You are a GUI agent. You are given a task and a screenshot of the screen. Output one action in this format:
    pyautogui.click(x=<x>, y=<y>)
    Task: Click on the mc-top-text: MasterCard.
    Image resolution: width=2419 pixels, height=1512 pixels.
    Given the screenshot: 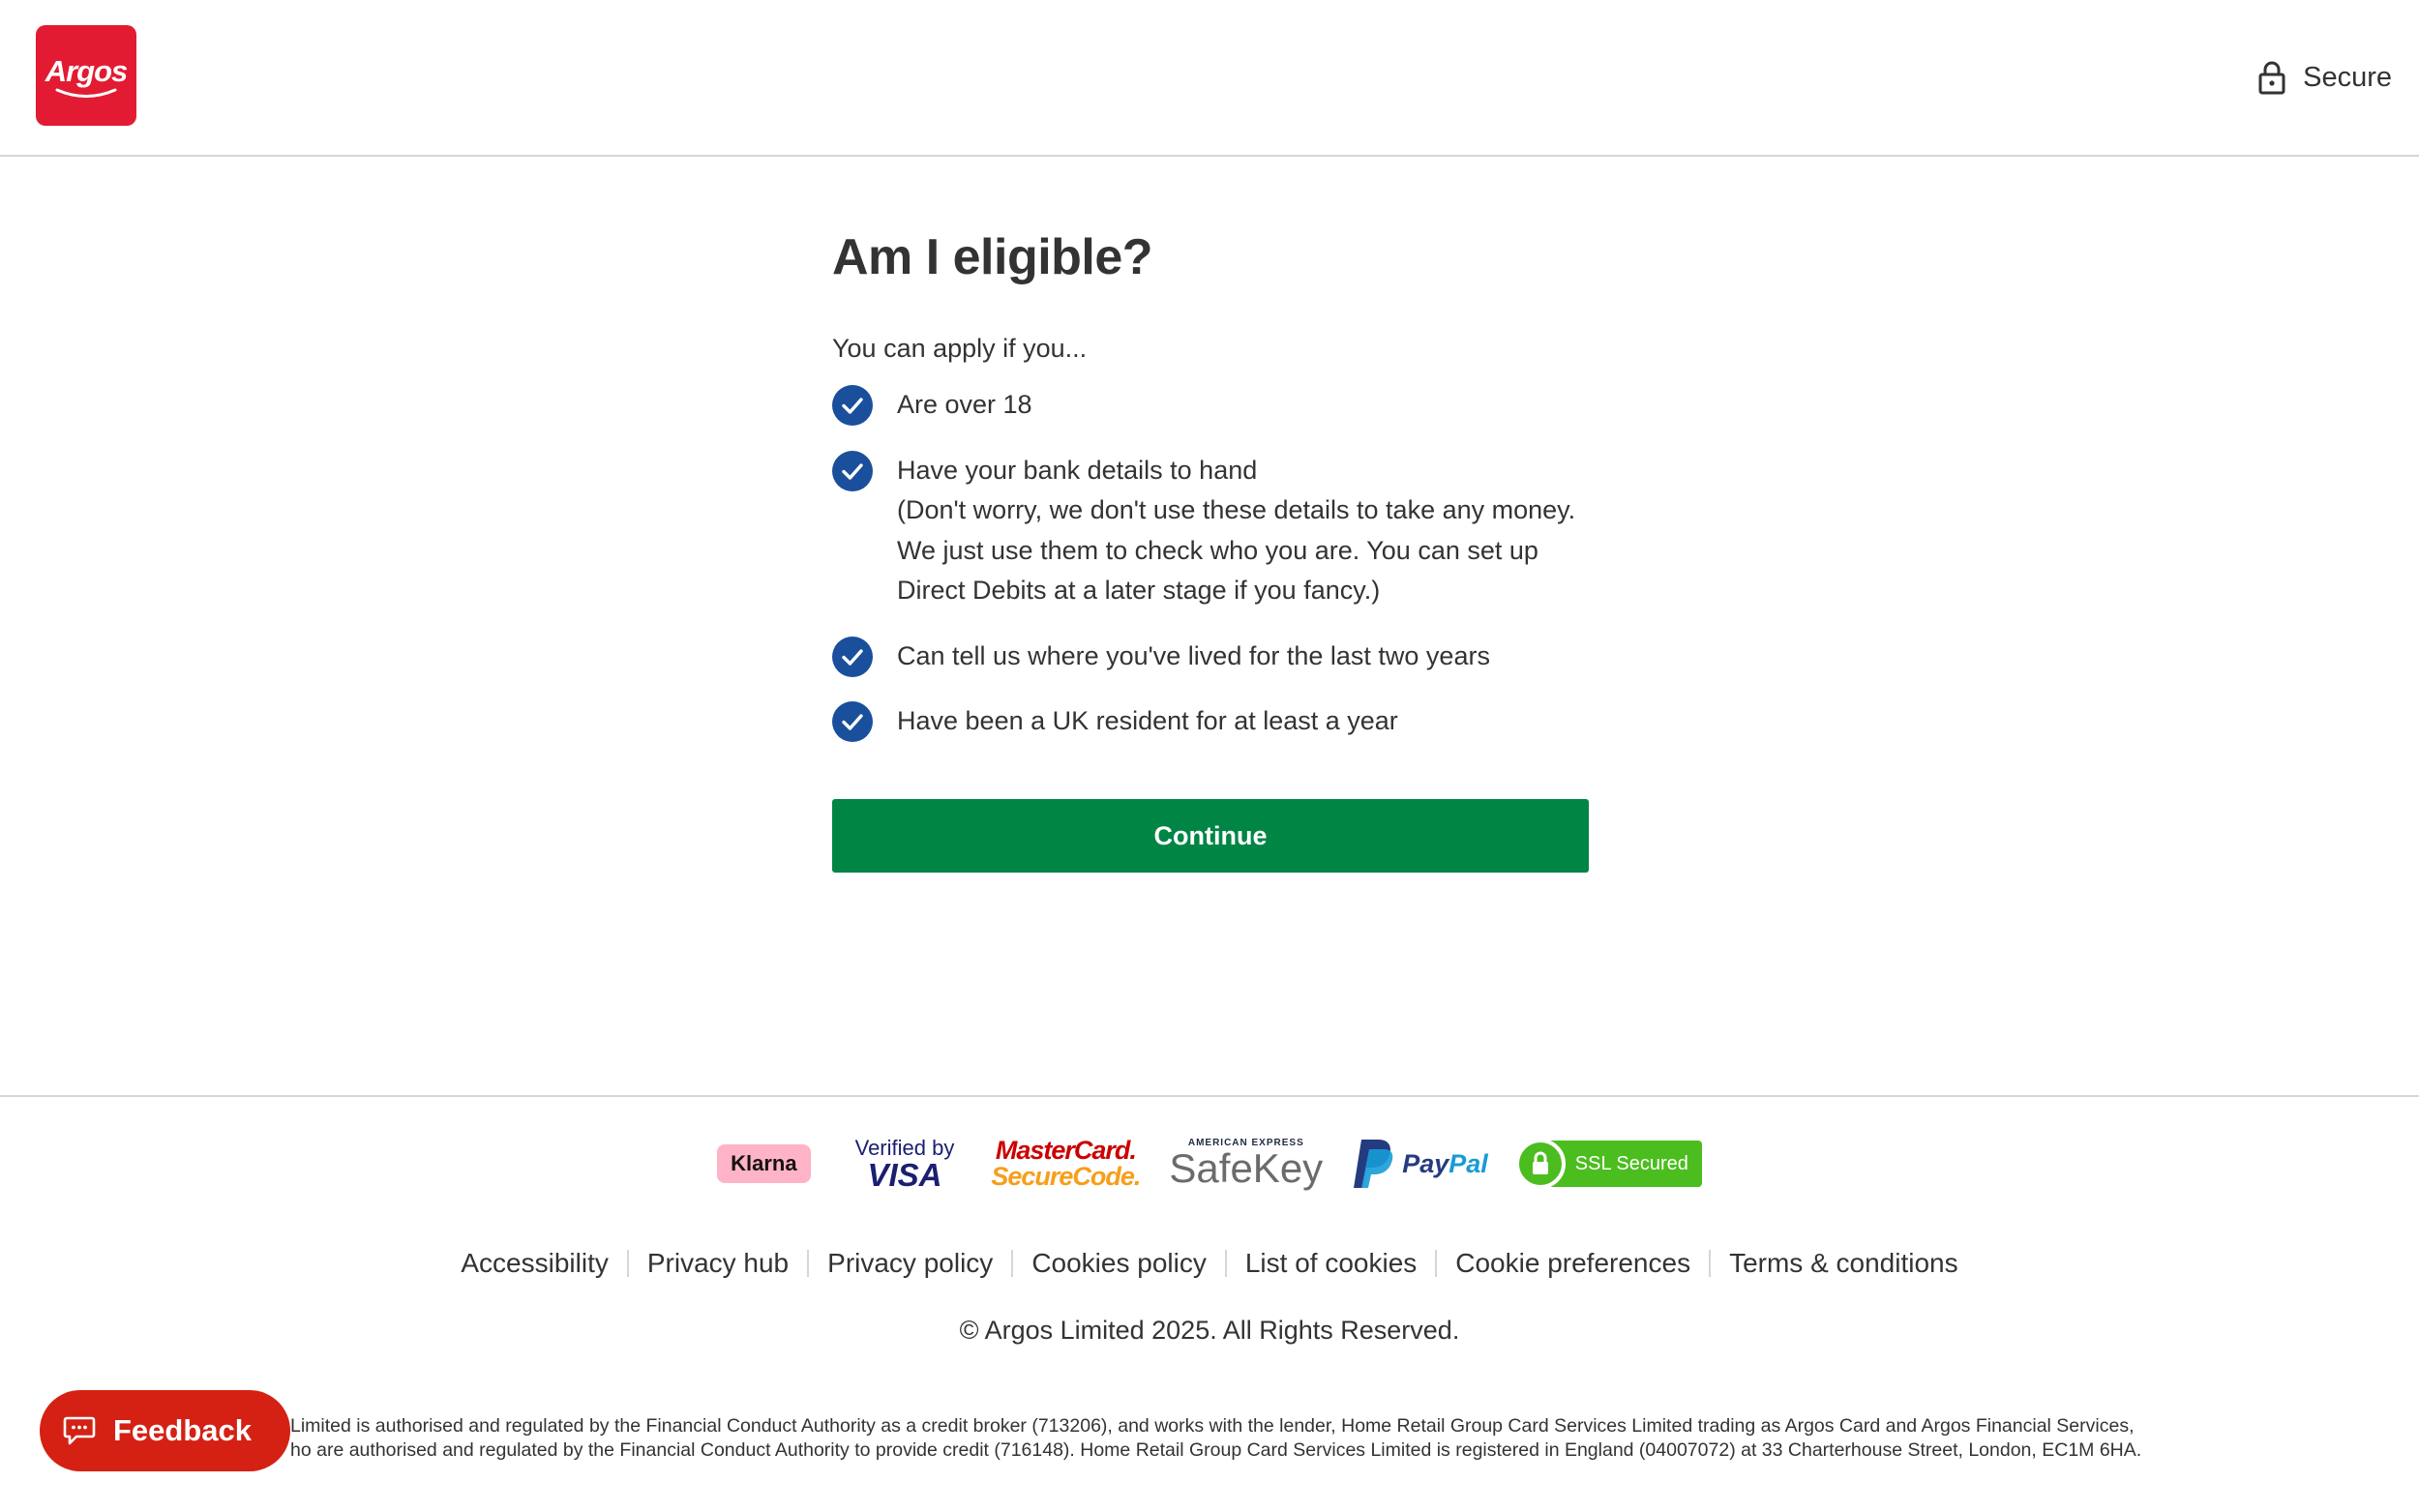 What is the action you would take?
    pyautogui.click(x=1066, y=1150)
    